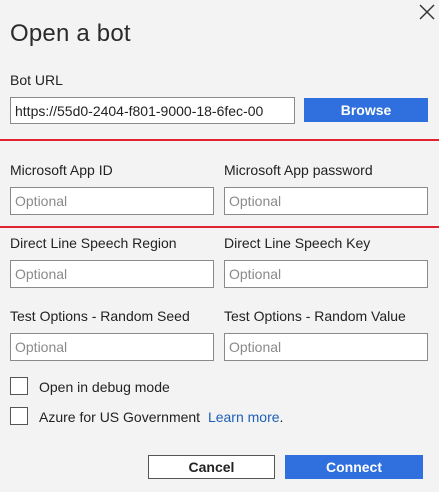 The image size is (439, 492). What do you see at coordinates (244, 417) in the screenshot?
I see `learn-more-link: Learn more` at bounding box center [244, 417].